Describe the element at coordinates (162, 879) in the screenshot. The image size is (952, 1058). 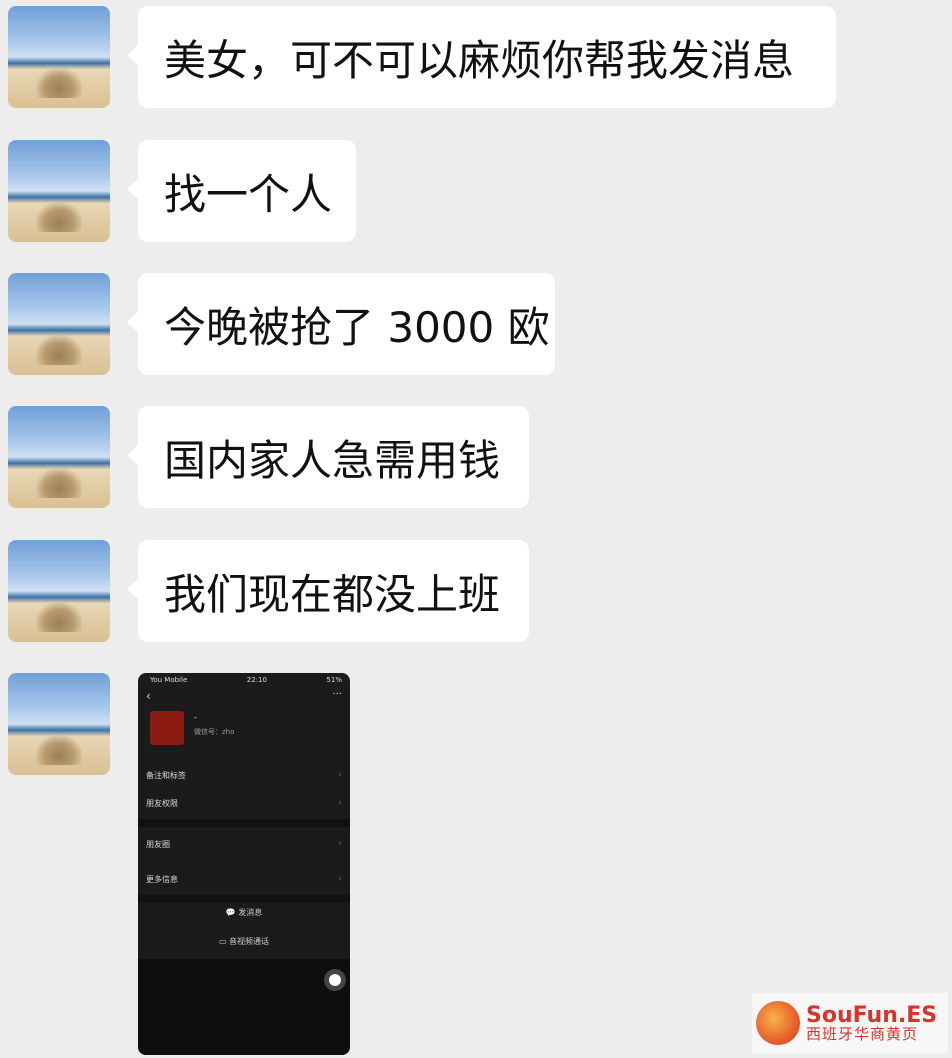
I see `row-label: 更多信息` at that location.